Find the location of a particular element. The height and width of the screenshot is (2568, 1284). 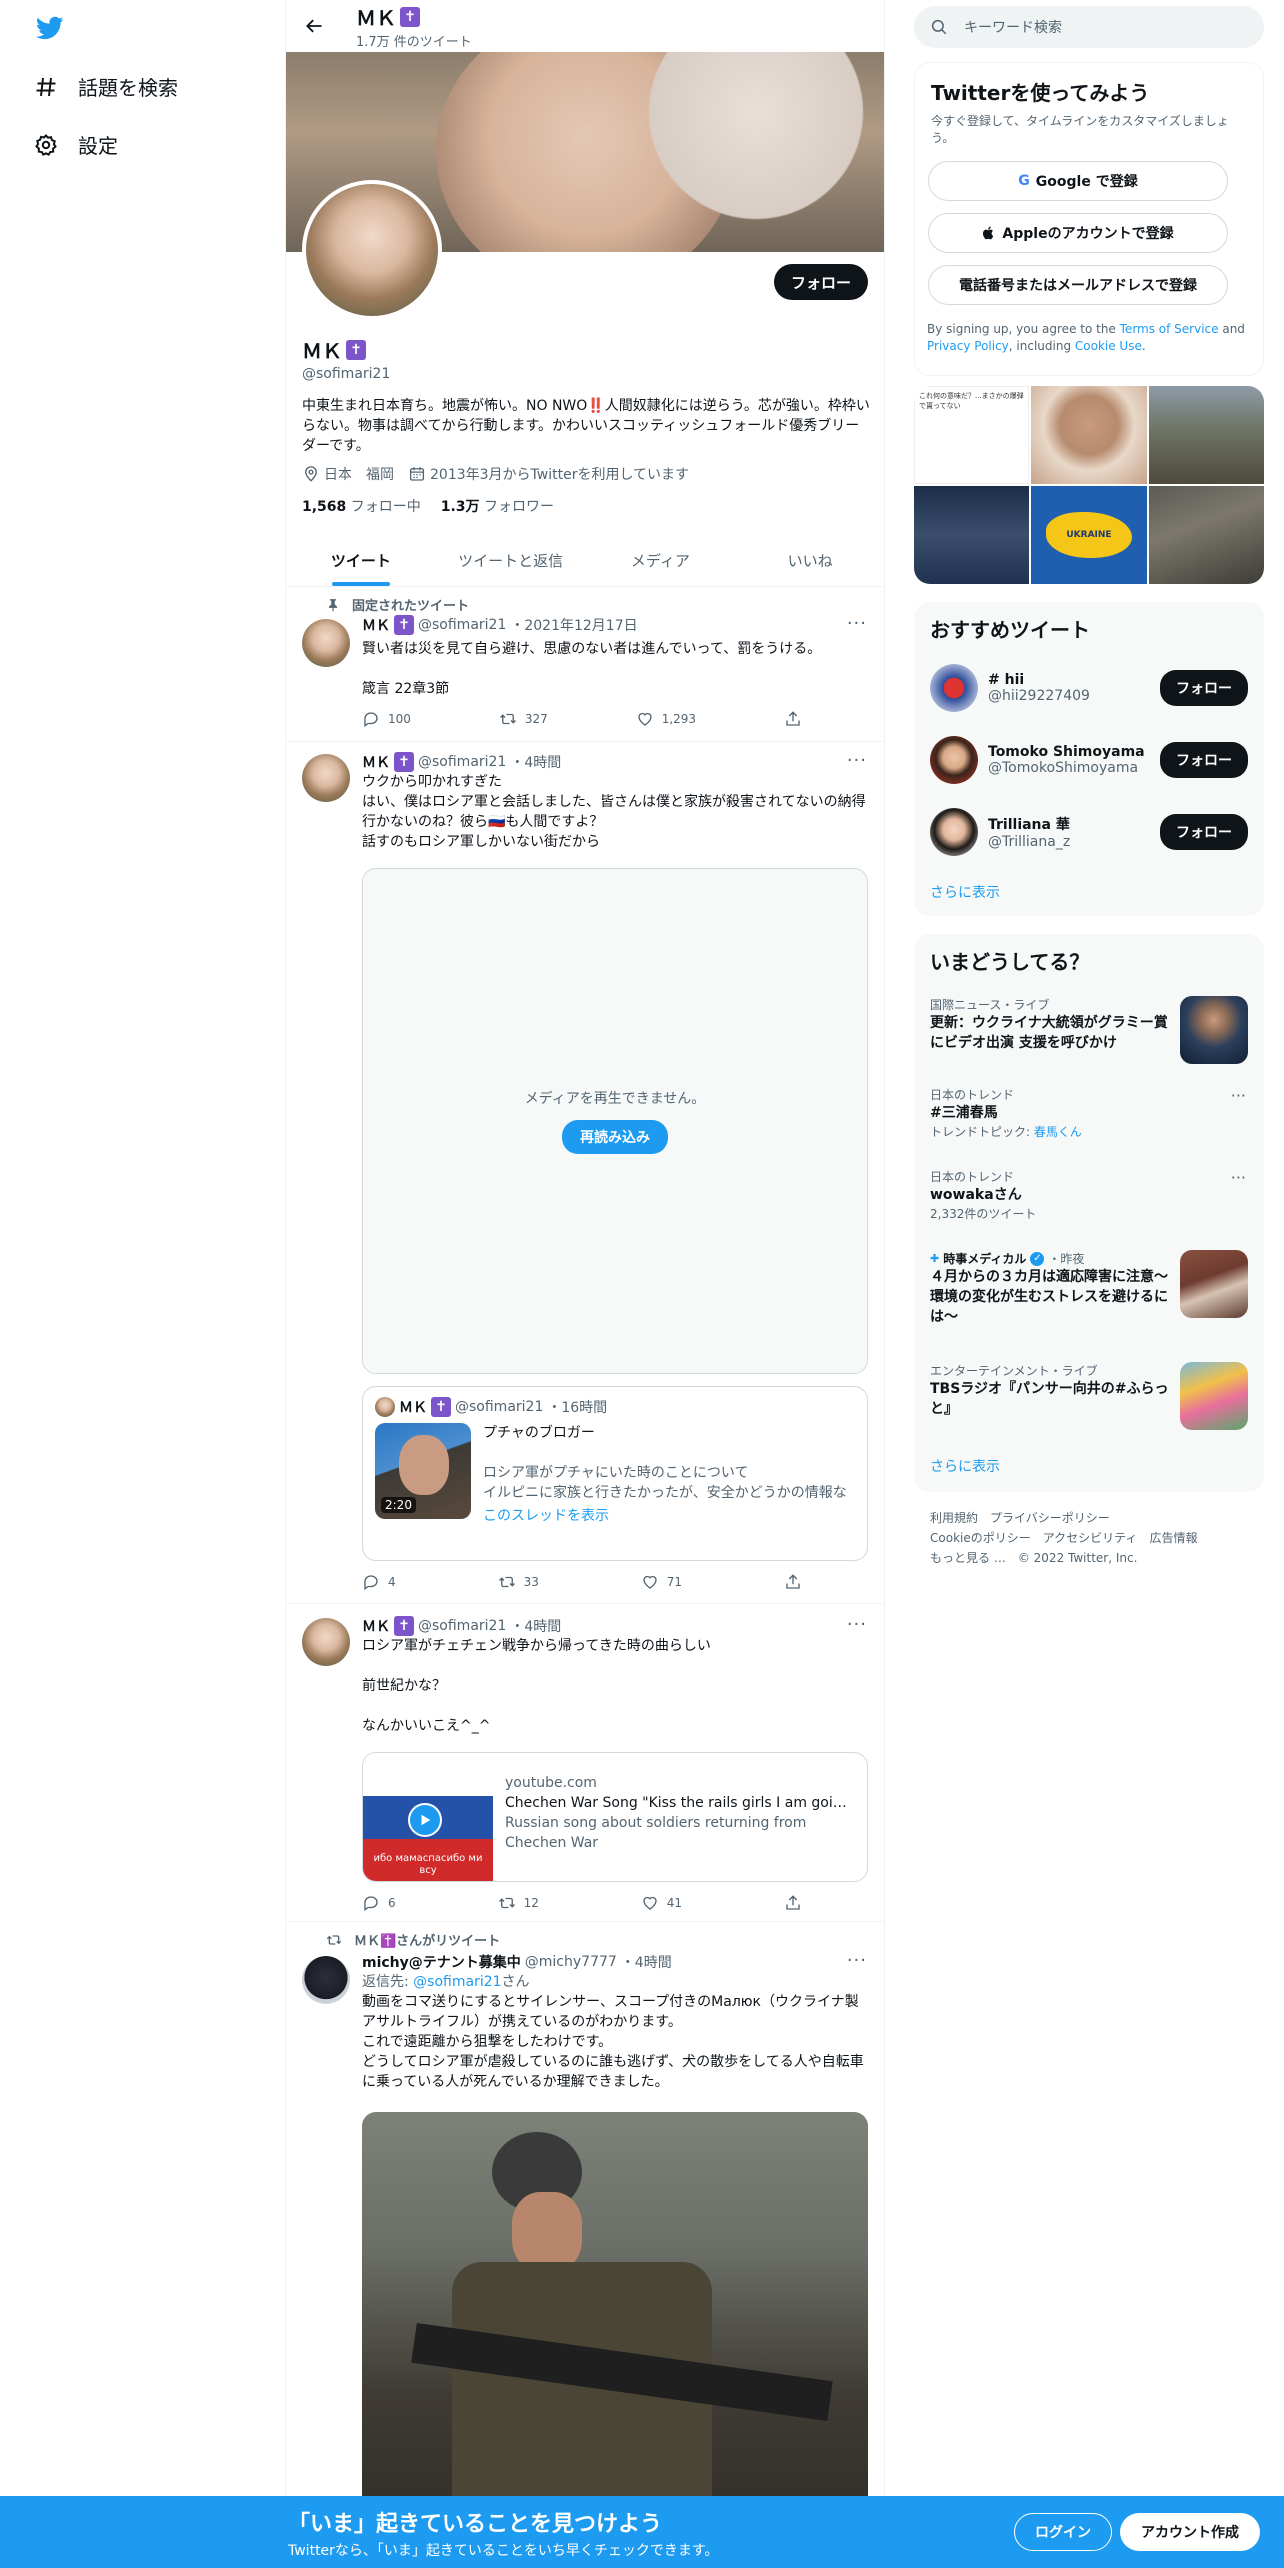

terms-link: Terms of Service is located at coordinates (1169, 329).